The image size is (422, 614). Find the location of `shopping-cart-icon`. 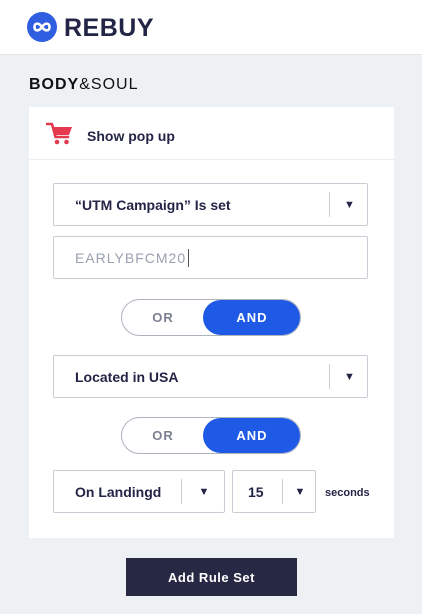

shopping-cart-icon is located at coordinates (59, 133).